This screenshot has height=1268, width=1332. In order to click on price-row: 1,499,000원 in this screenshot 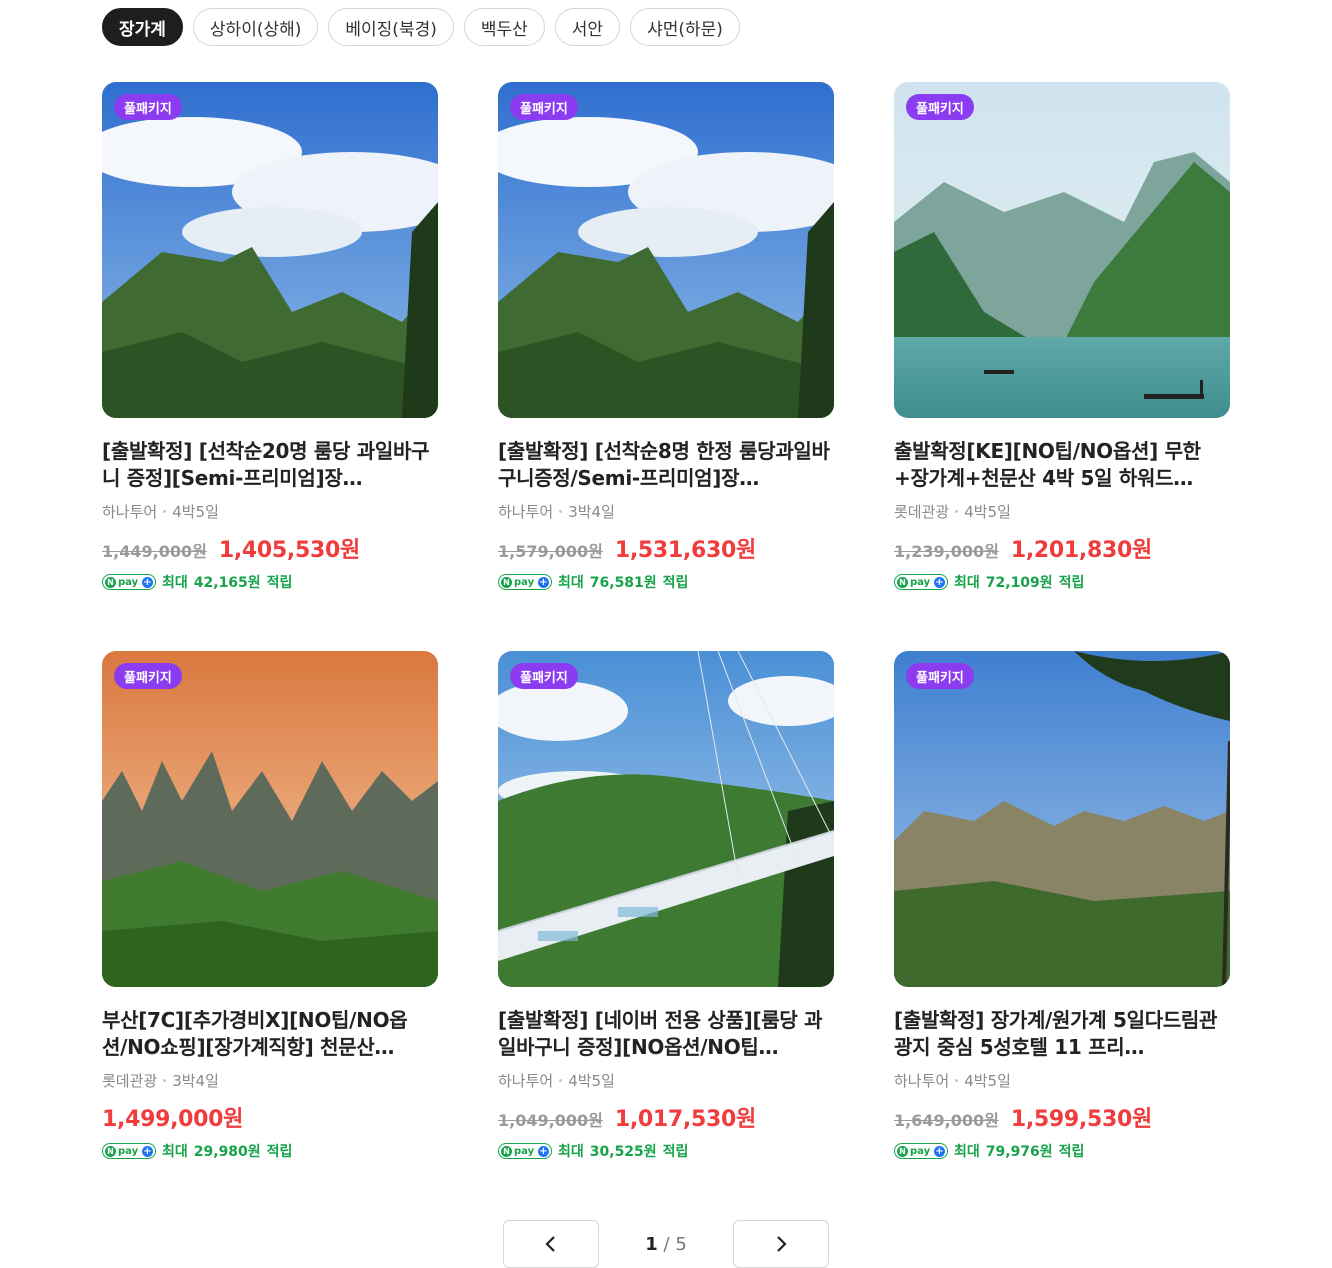, I will do `click(270, 1117)`.